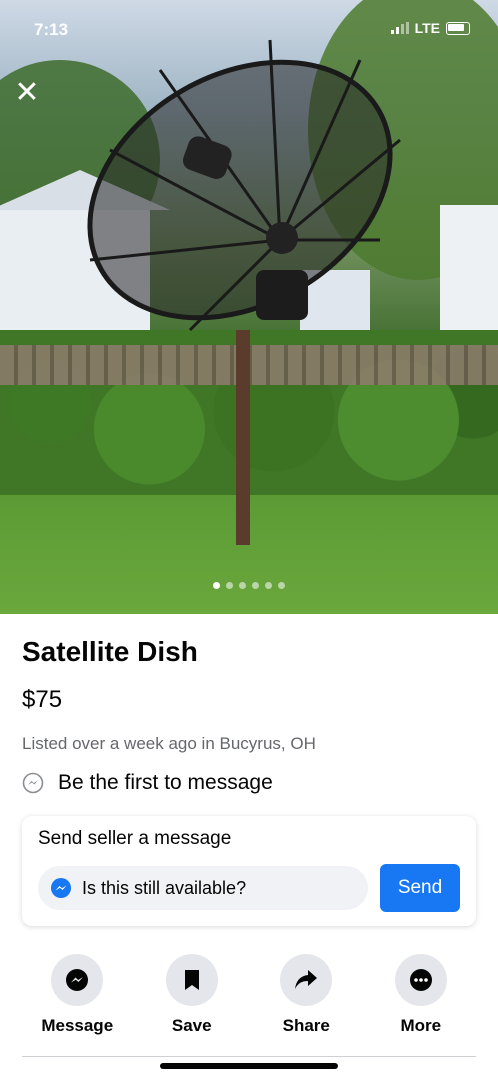  I want to click on share-action-circle, so click(306, 980).